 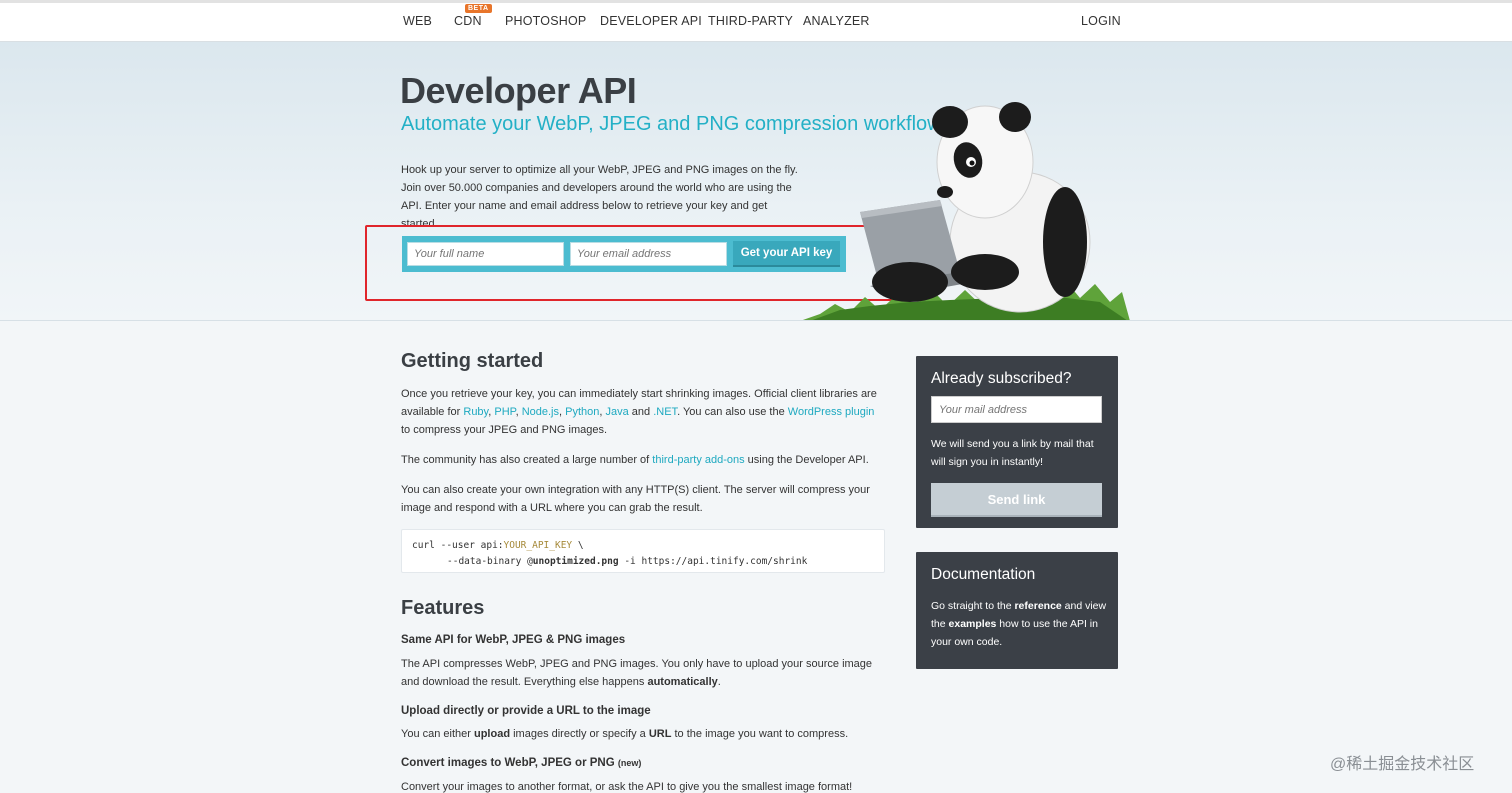 I want to click on text-span: ., so click(x=719, y=682).